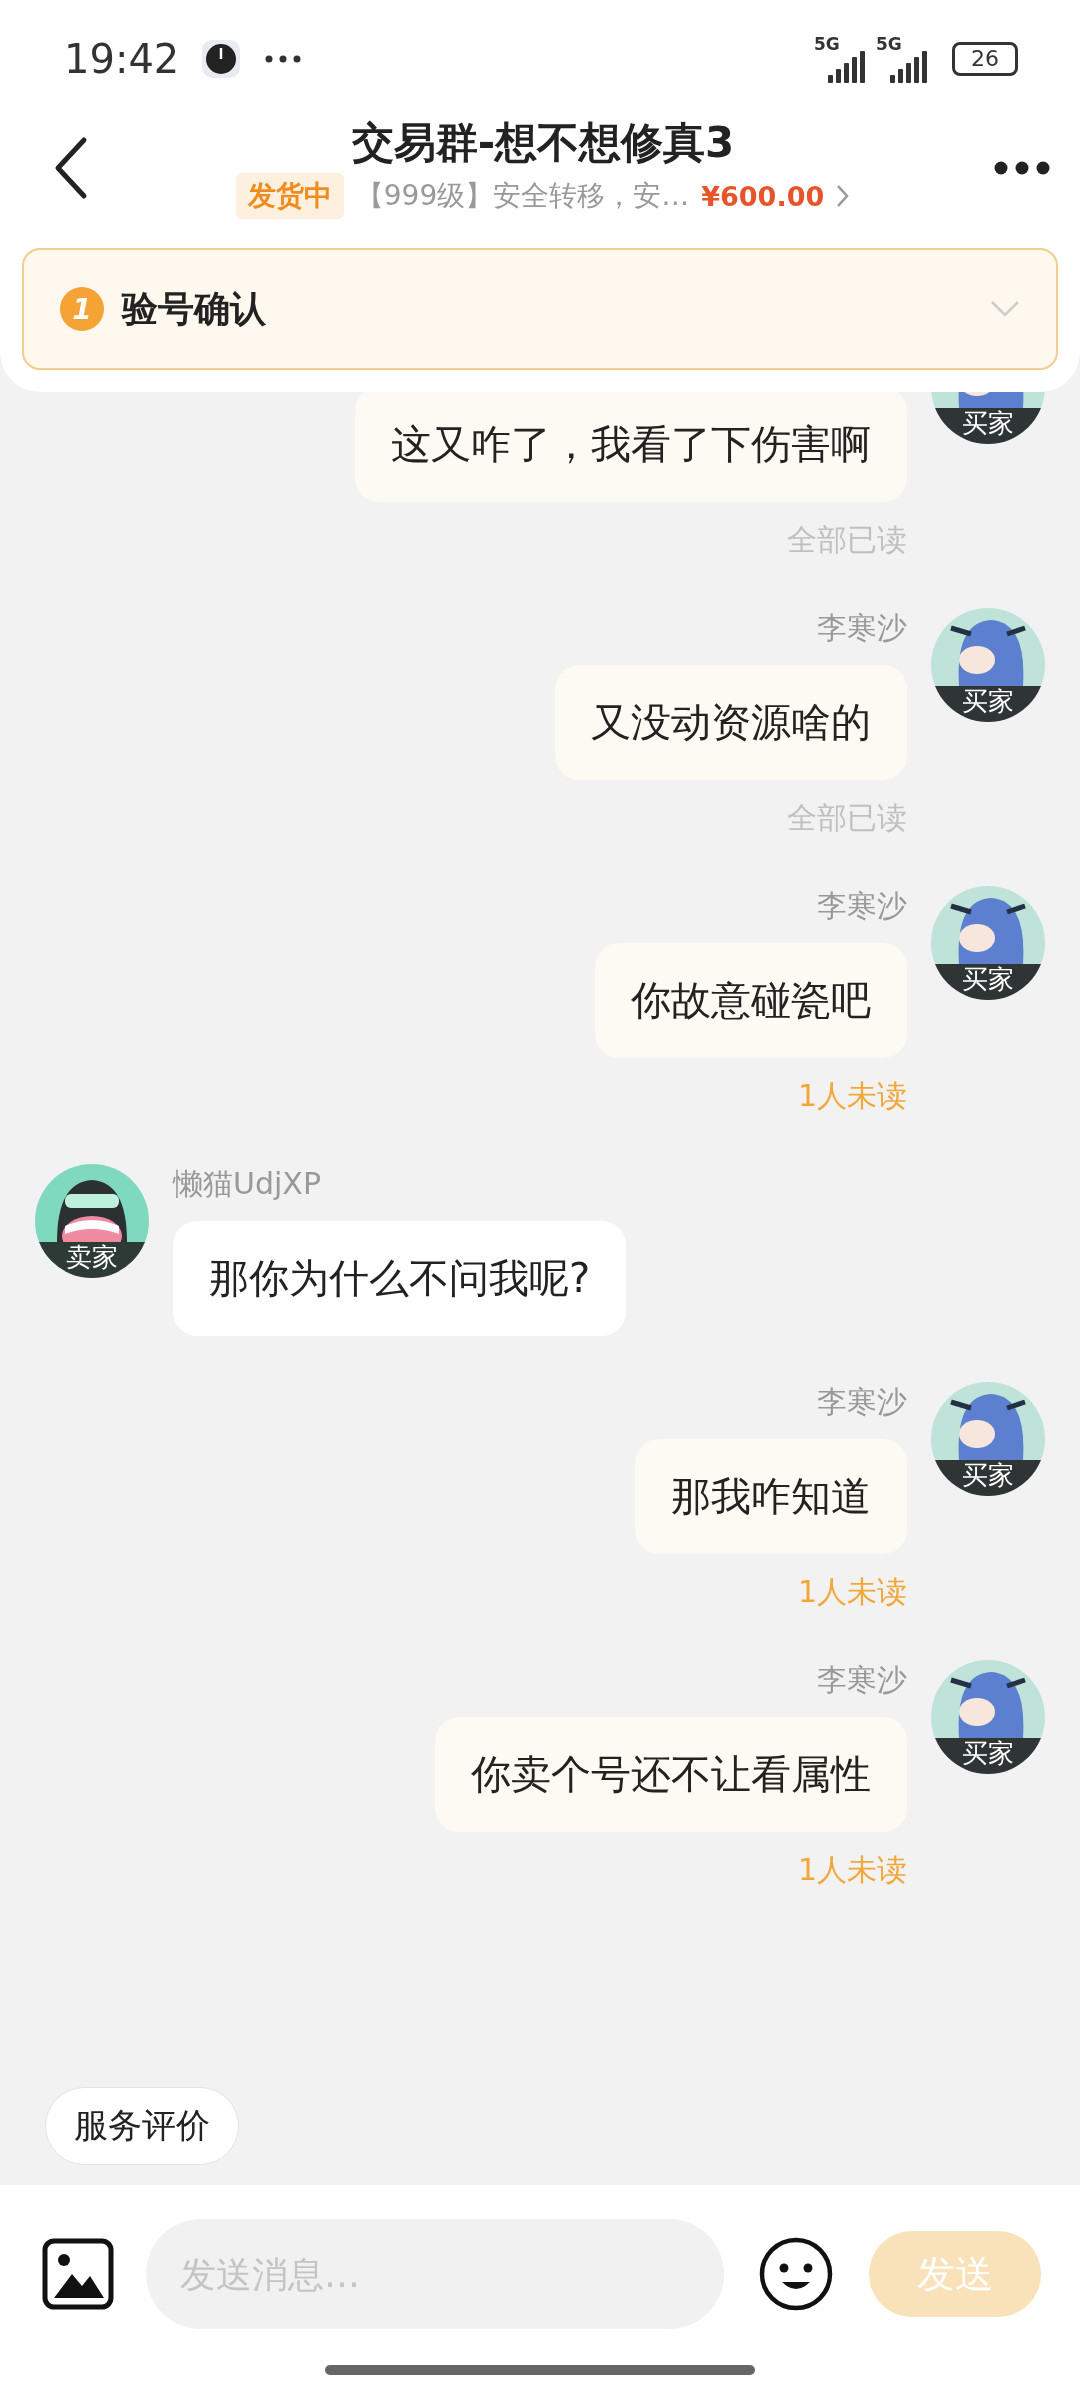  Describe the element at coordinates (796, 2274) in the screenshot. I see `emoji-icon` at that location.